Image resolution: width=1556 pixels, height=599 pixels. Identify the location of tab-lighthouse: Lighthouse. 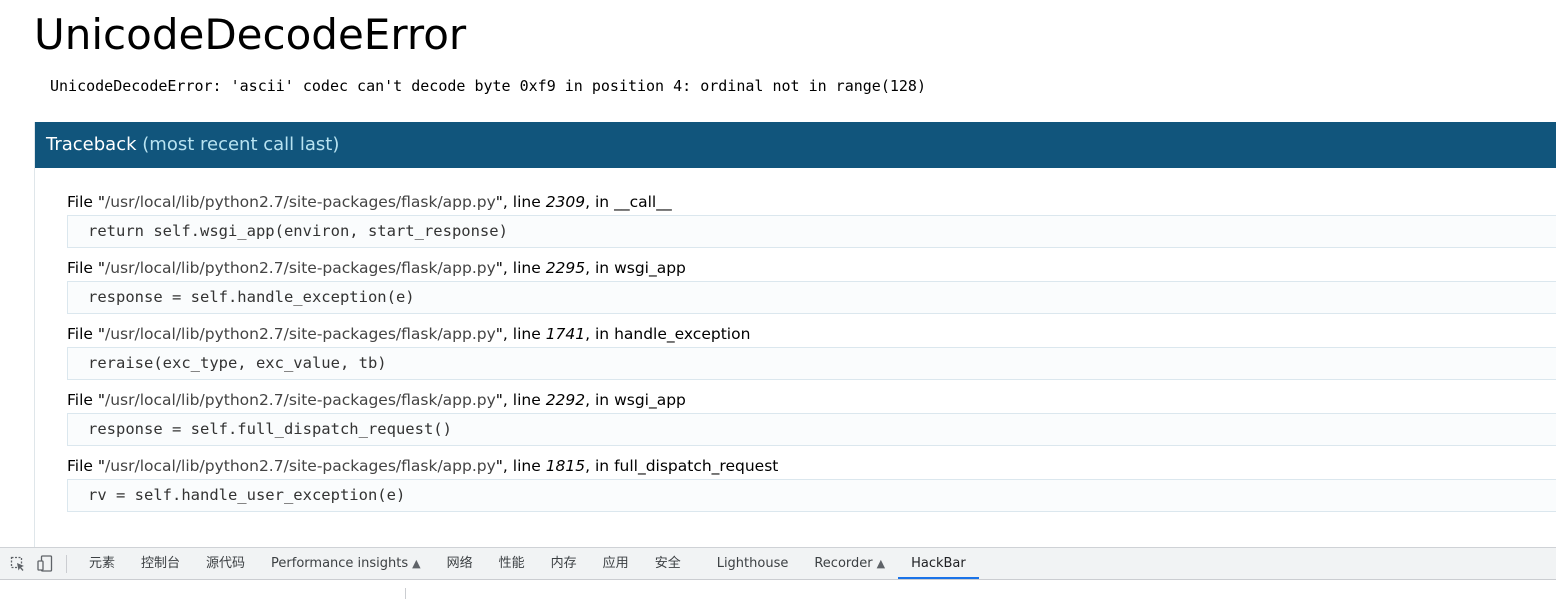
(753, 563).